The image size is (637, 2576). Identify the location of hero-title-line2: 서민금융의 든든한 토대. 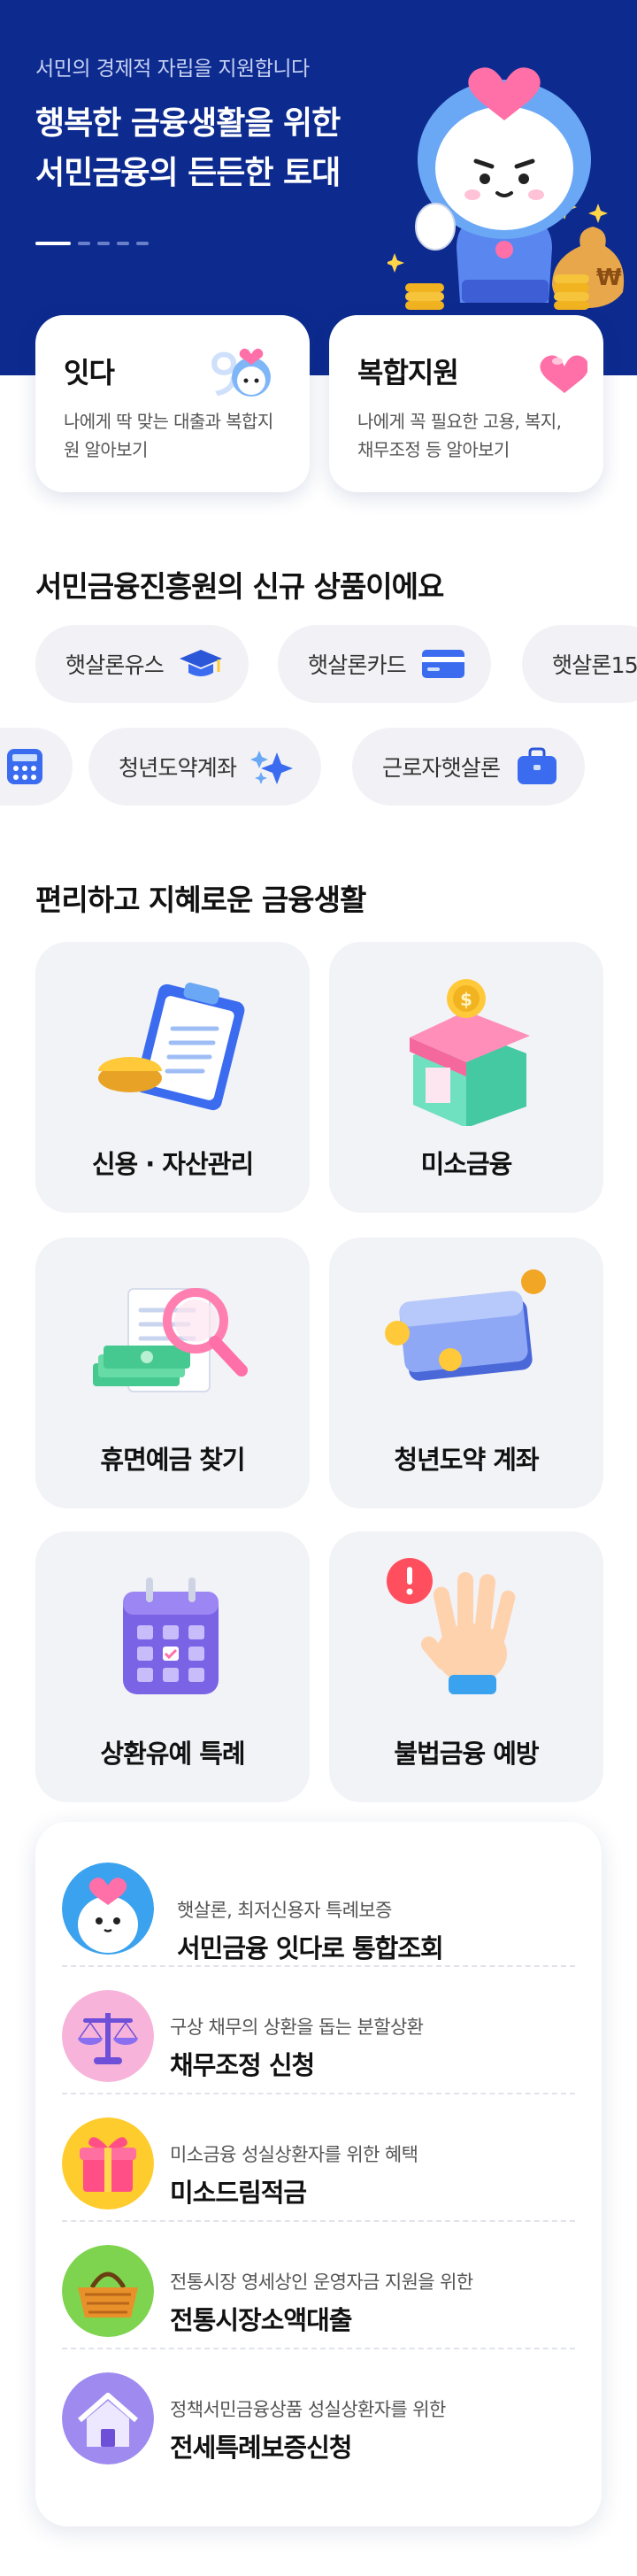
(188, 173).